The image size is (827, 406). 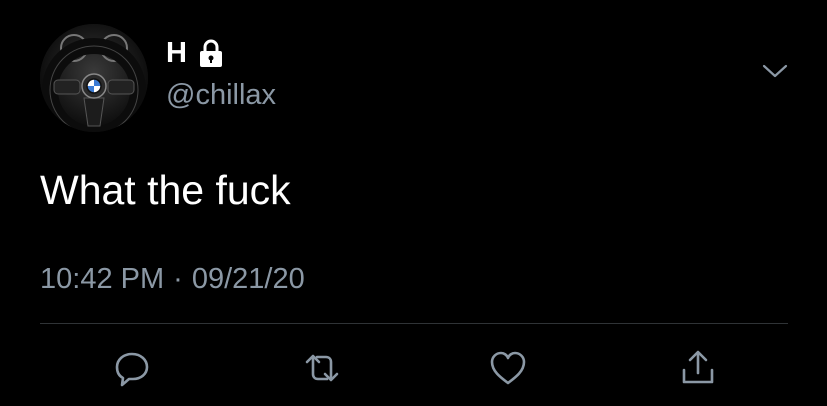 I want to click on heart-icon, so click(x=508, y=368).